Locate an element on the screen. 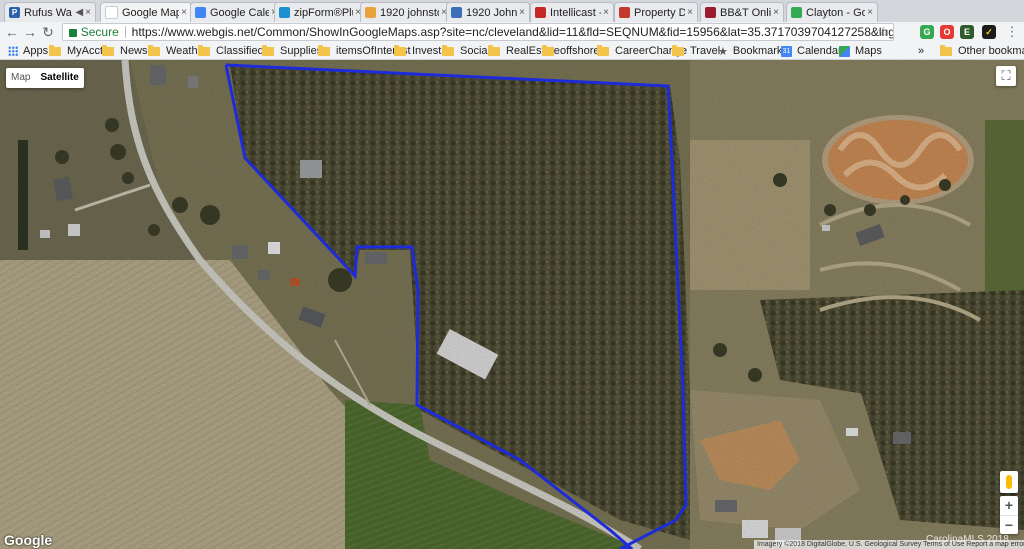  apps-grid-icon is located at coordinates (13, 51).